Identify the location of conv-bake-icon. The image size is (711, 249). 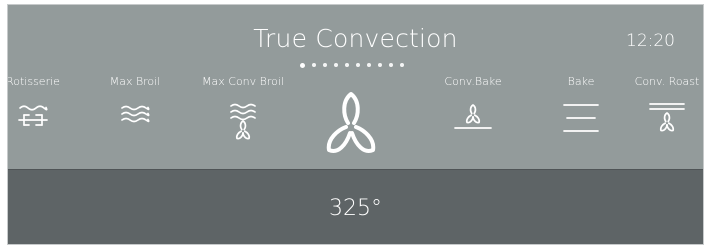
(473, 116).